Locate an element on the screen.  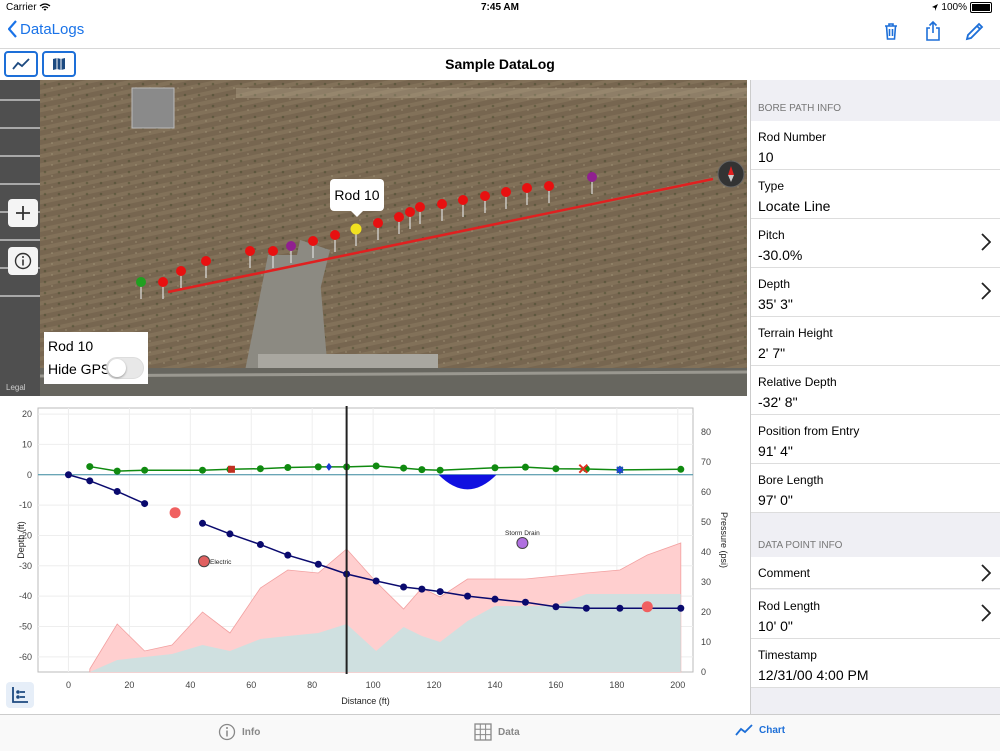
y2-tick-label: 70 is located at coordinates (706, 462).